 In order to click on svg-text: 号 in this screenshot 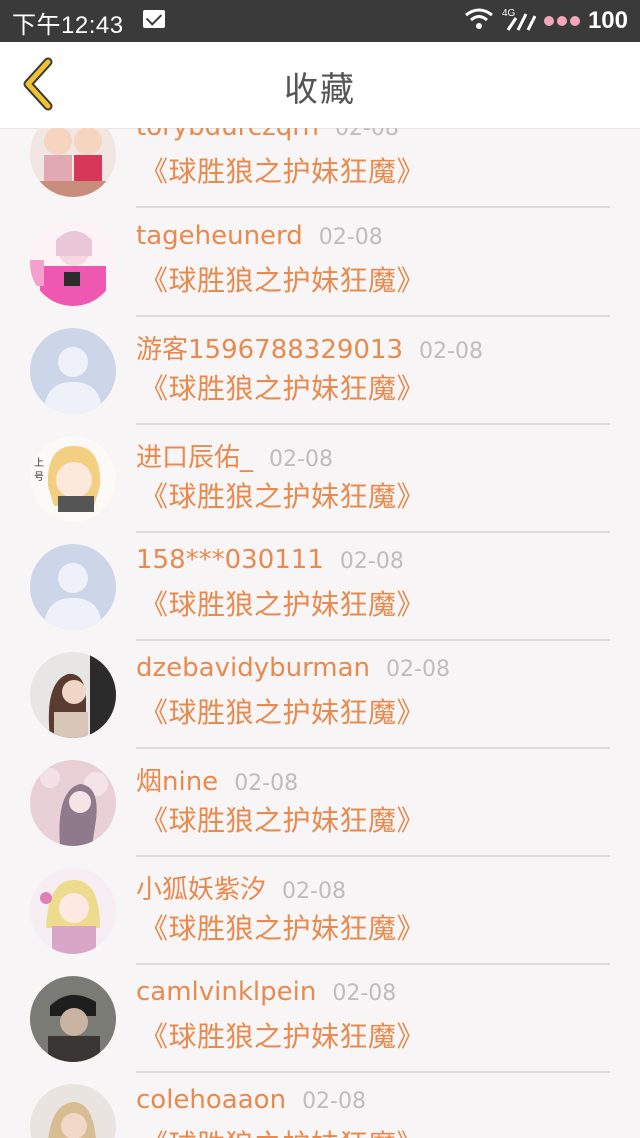, I will do `click(39, 477)`.